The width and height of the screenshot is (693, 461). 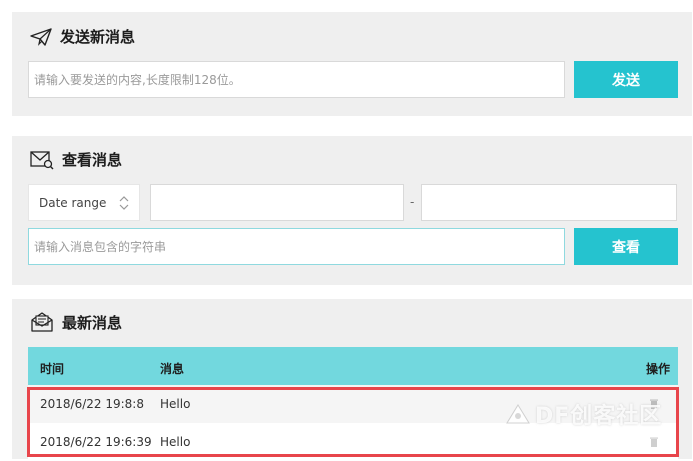 I want to click on watermark: DF创客社区, so click(x=583, y=414).